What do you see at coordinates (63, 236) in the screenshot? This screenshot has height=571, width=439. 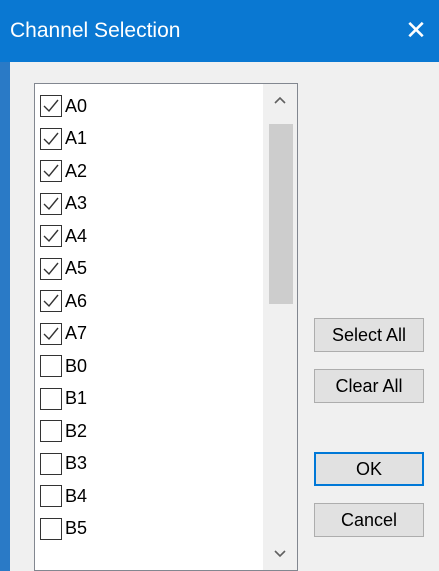 I see `channel-item: A4` at bounding box center [63, 236].